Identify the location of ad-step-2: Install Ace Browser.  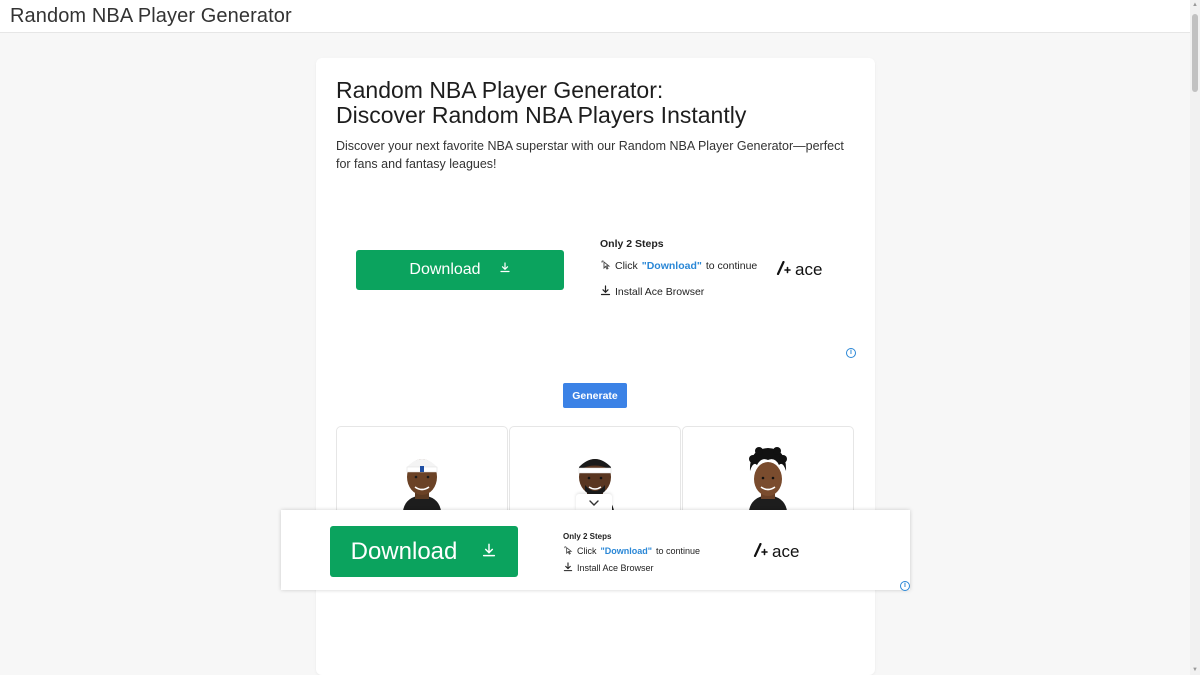
(678, 292).